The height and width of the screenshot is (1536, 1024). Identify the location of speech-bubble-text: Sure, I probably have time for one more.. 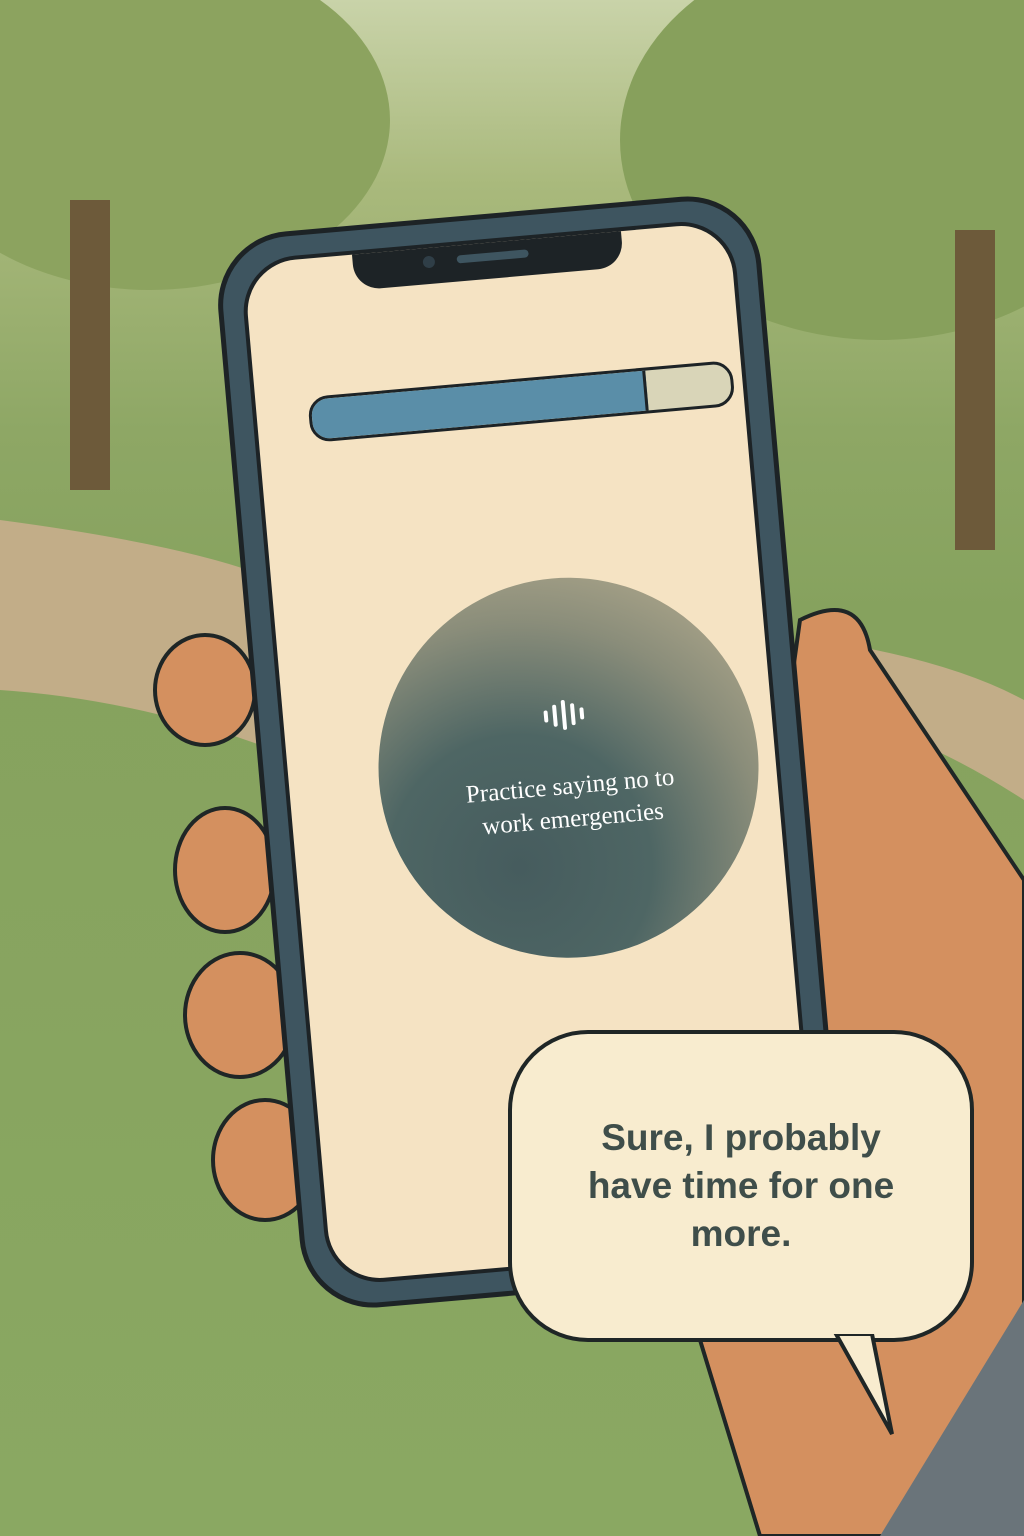
(741, 1185).